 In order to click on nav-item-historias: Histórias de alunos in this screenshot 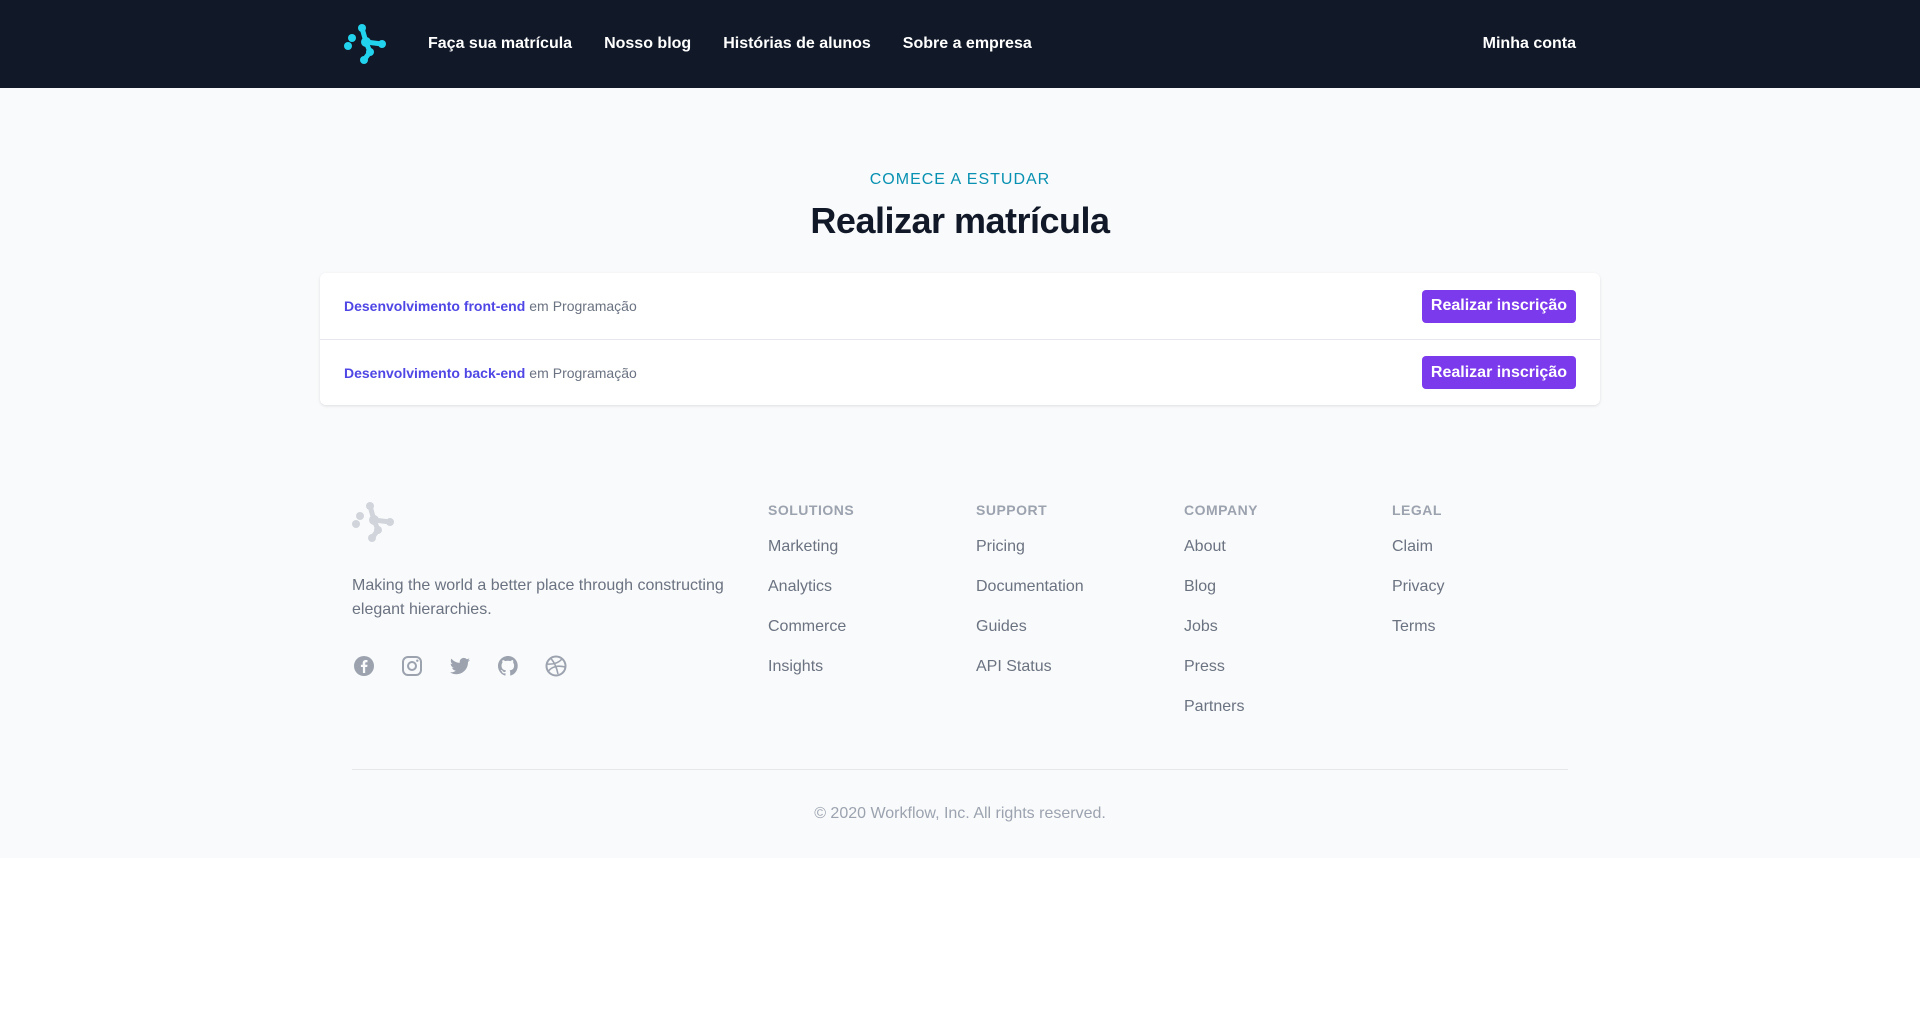, I will do `click(797, 44)`.